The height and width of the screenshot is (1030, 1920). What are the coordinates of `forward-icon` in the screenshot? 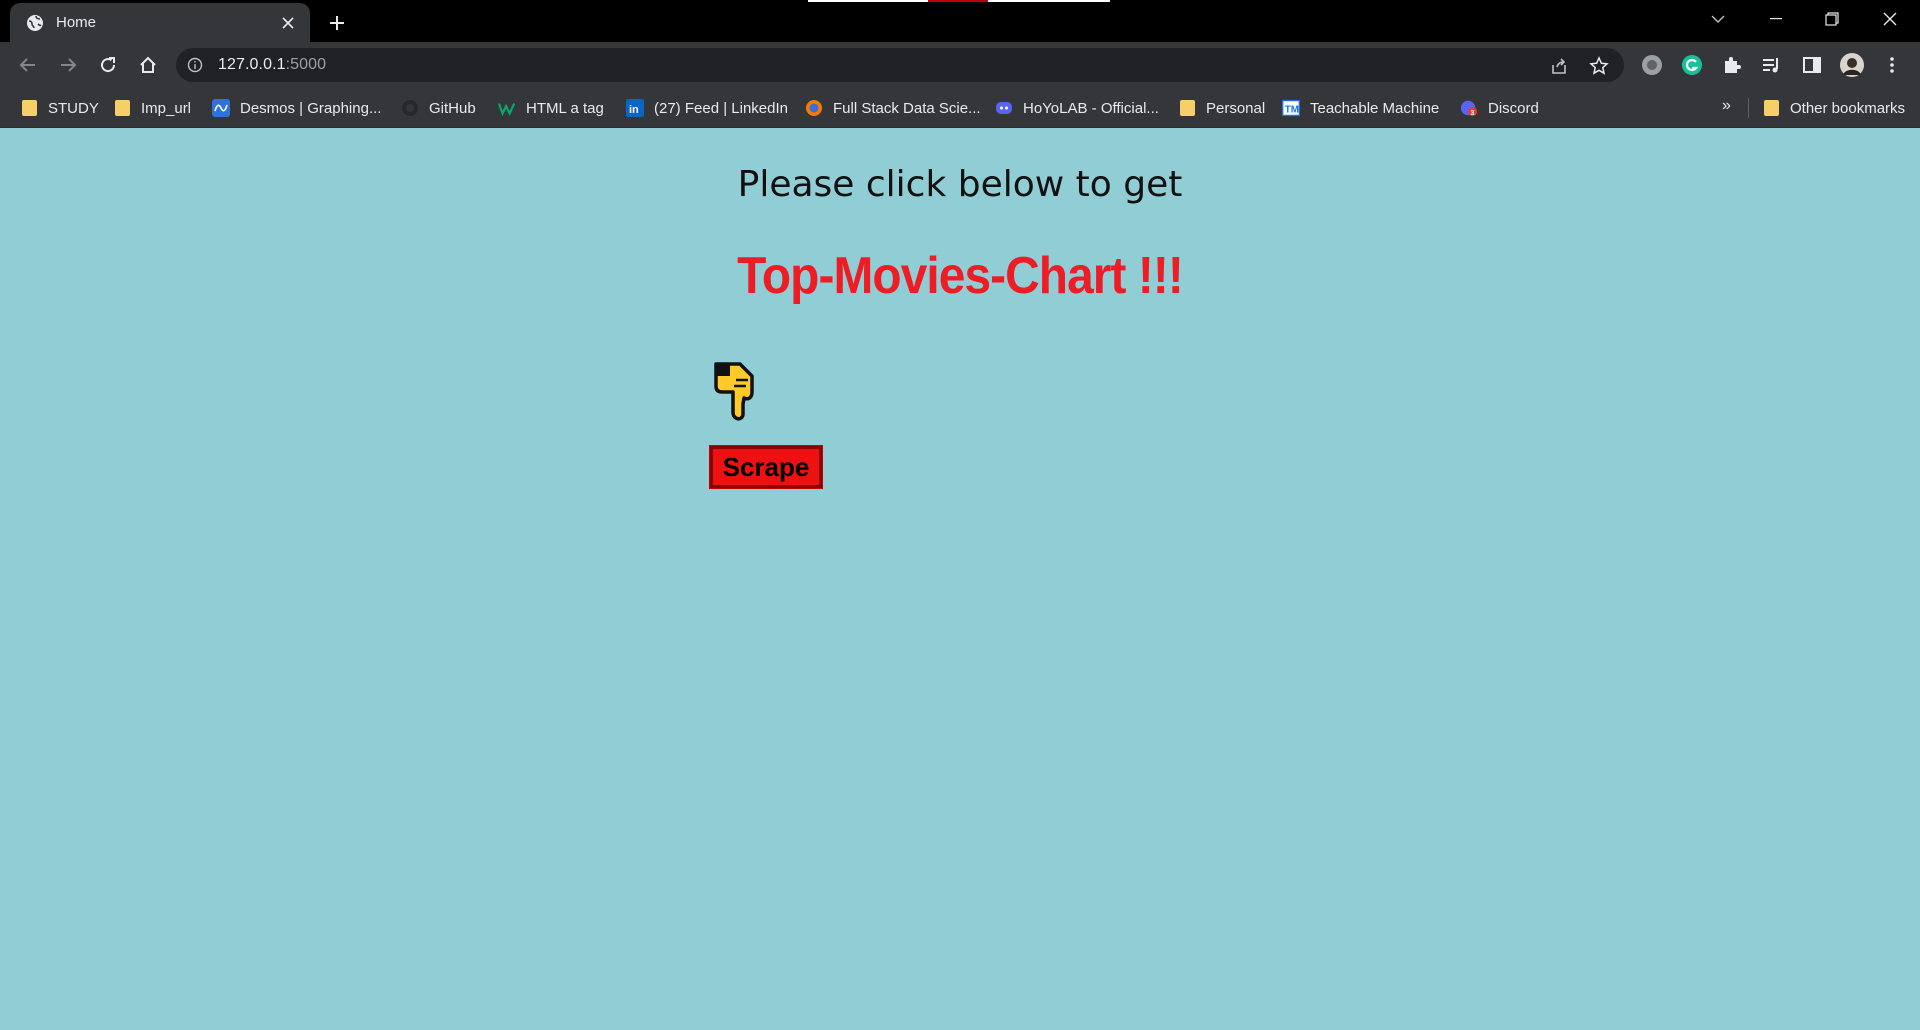 It's located at (68, 65).